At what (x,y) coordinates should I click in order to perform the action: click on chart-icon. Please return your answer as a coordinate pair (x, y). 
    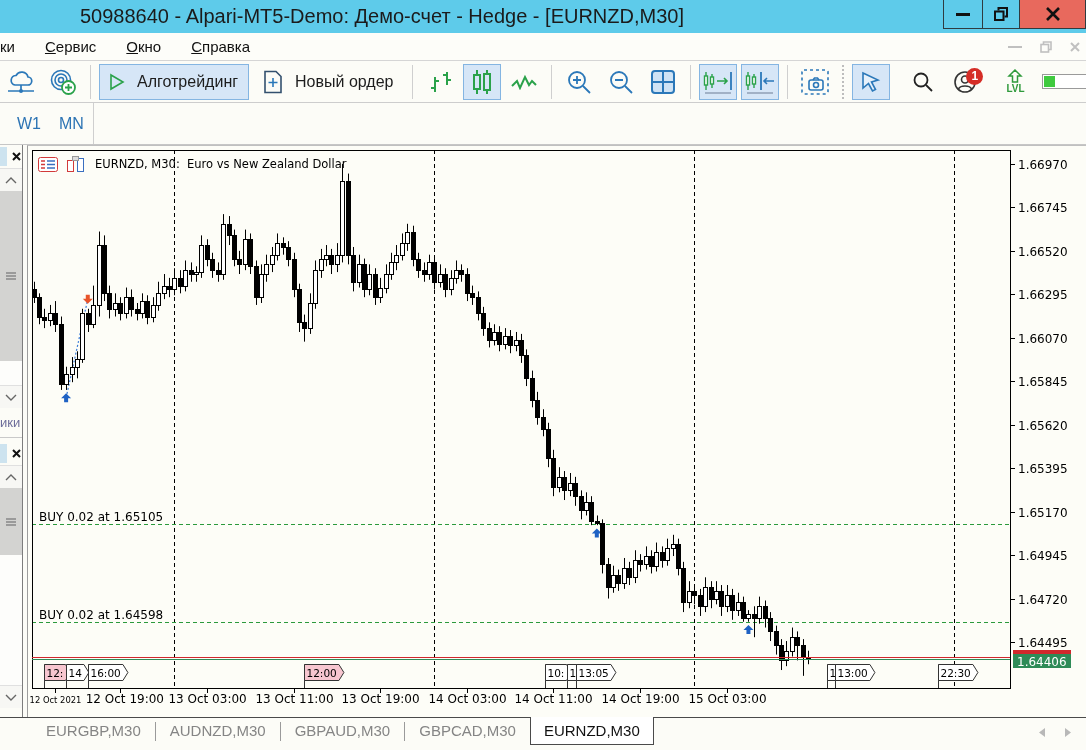
    Looking at the image, I should click on (75, 164).